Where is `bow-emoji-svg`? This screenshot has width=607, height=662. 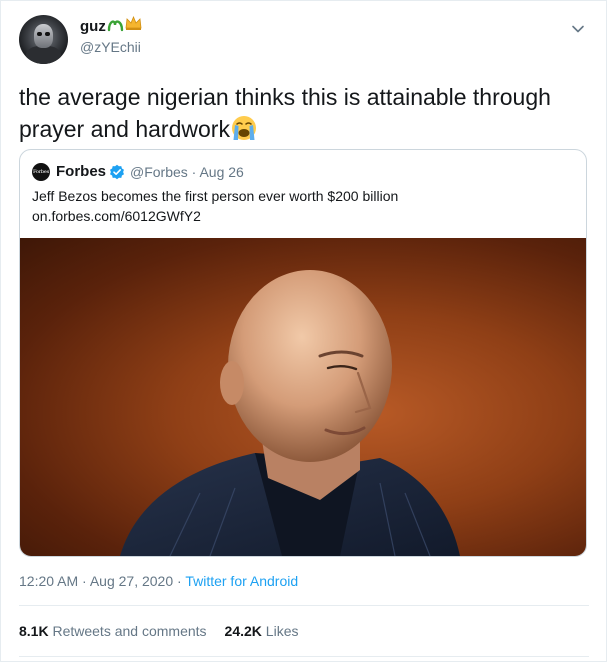 bow-emoji-svg is located at coordinates (115, 26).